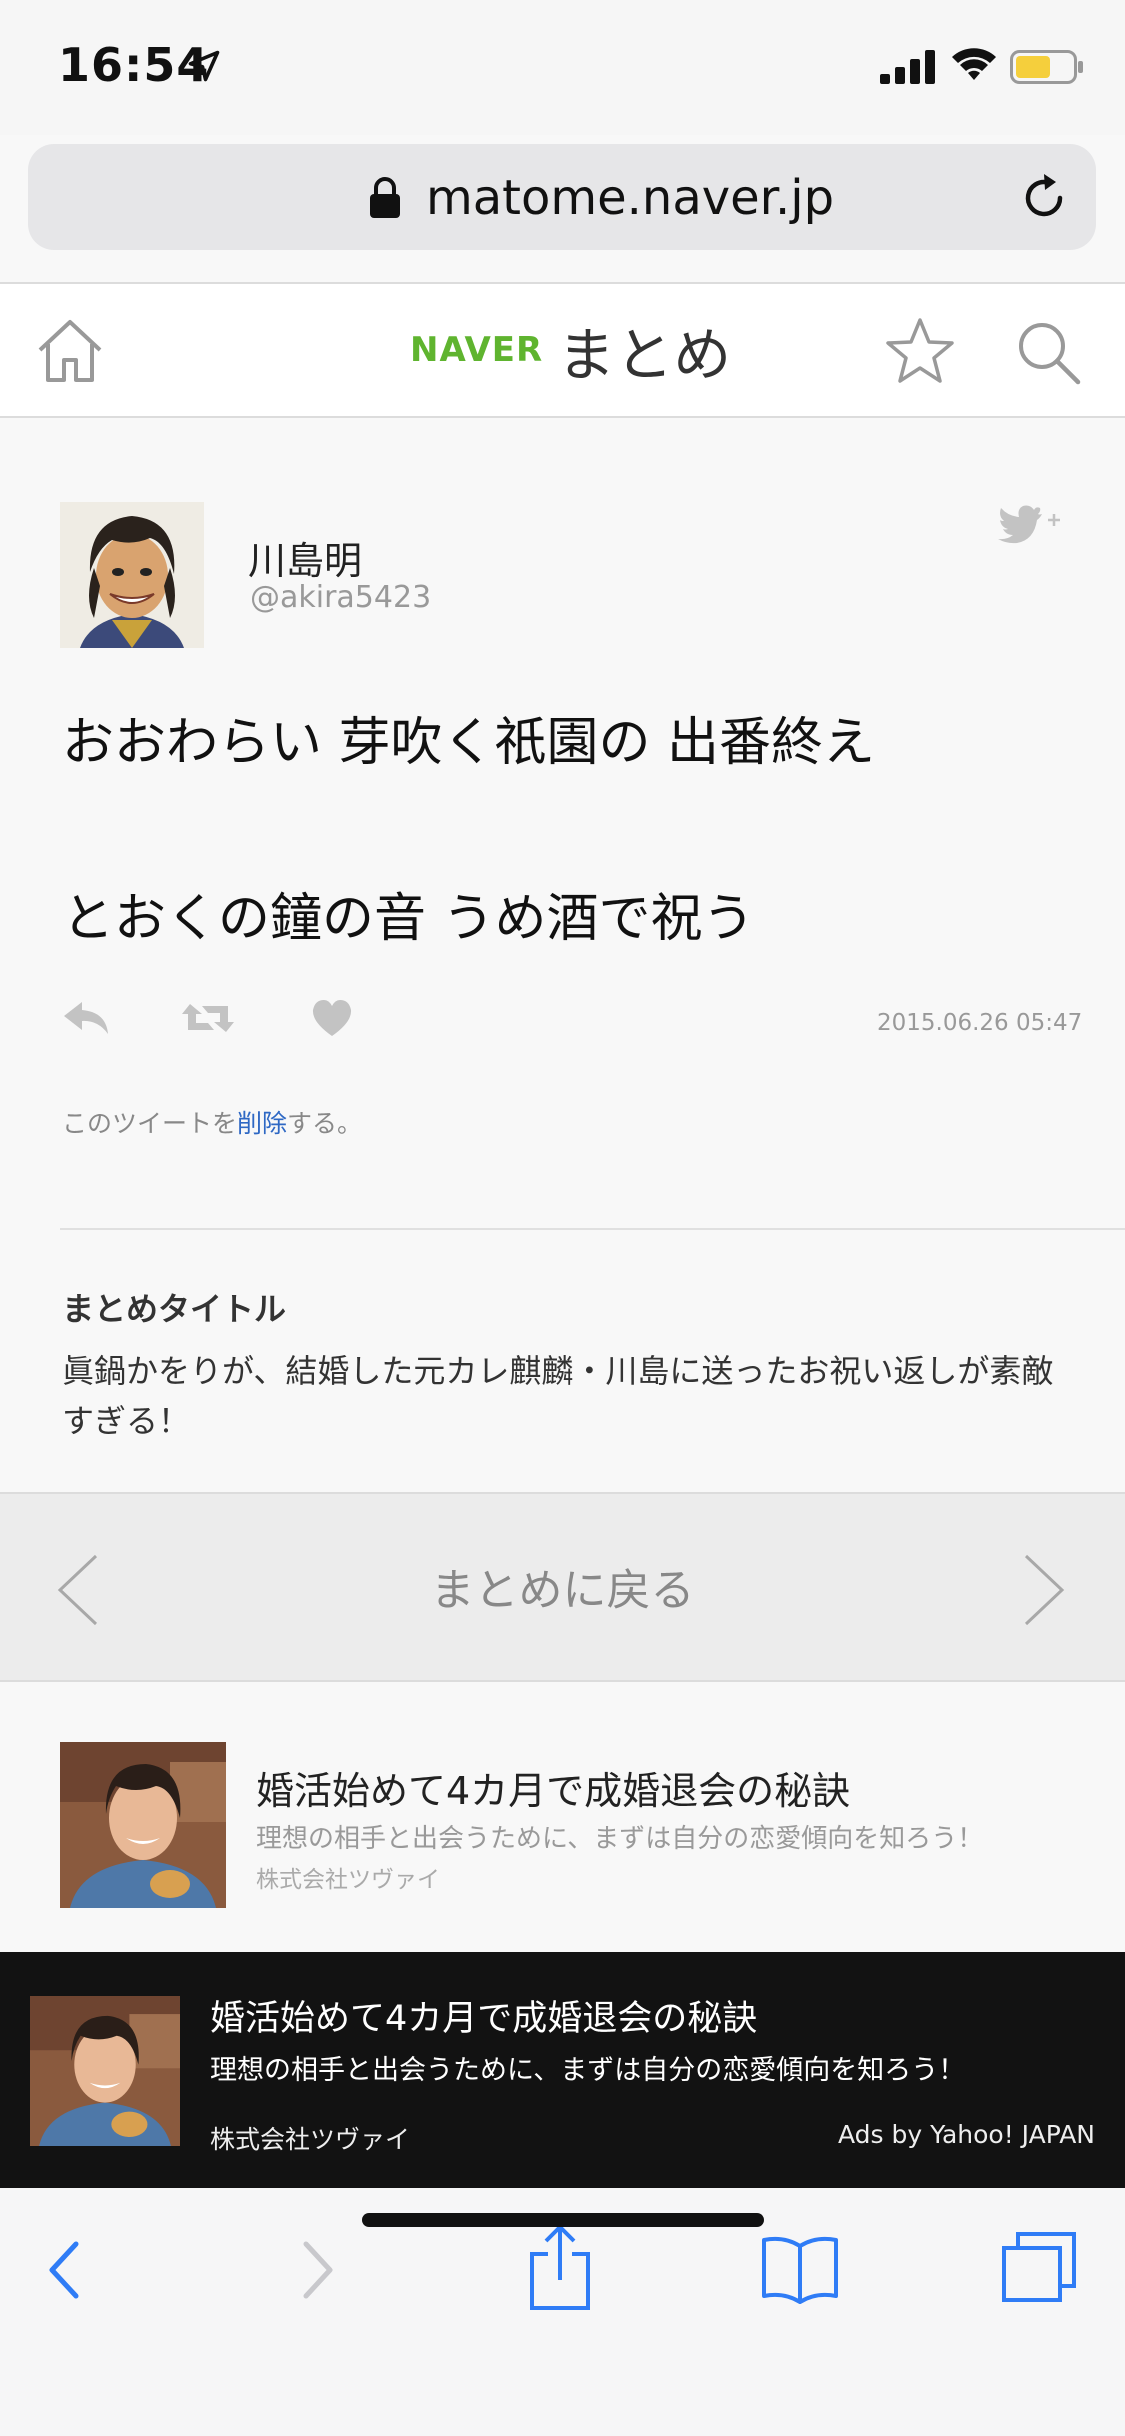 This screenshot has height=2436, width=1125. Describe the element at coordinates (208, 1018) in the screenshot. I see `retweet-icon` at that location.